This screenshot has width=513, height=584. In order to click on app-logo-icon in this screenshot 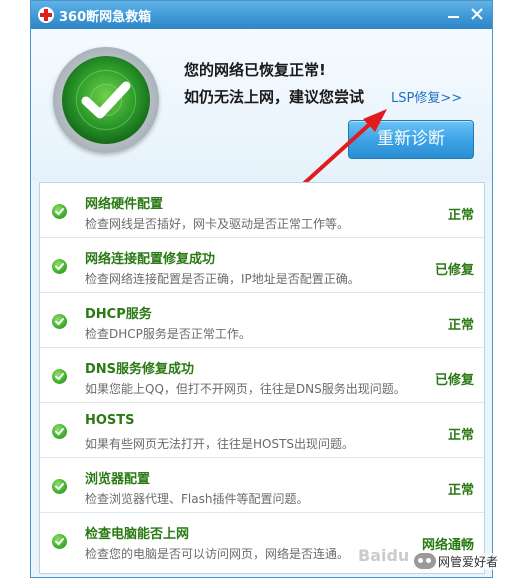, I will do `click(46, 15)`.